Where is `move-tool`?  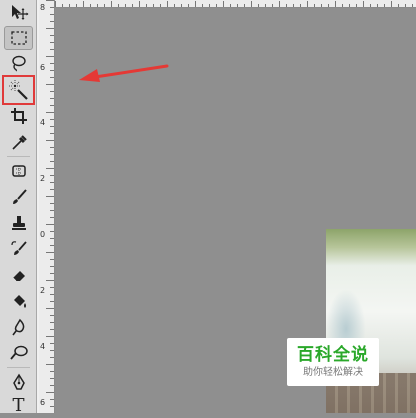
move-tool is located at coordinates (18, 13).